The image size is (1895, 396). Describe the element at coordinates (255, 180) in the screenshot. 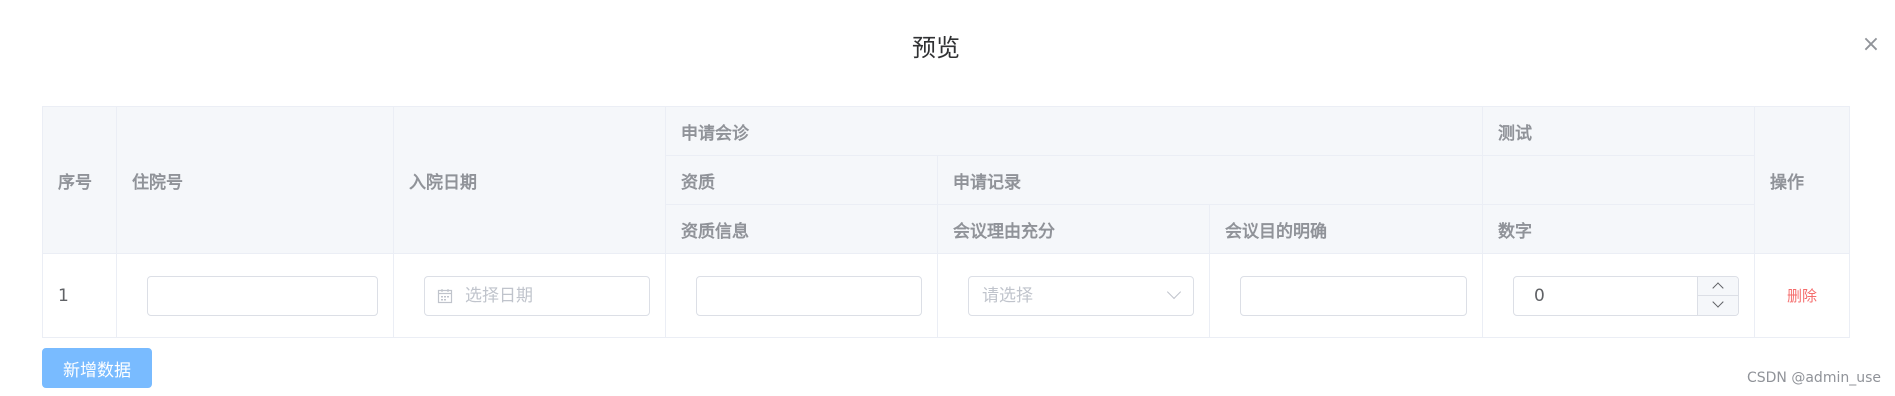

I see `header-admission-no: 住院号` at that location.